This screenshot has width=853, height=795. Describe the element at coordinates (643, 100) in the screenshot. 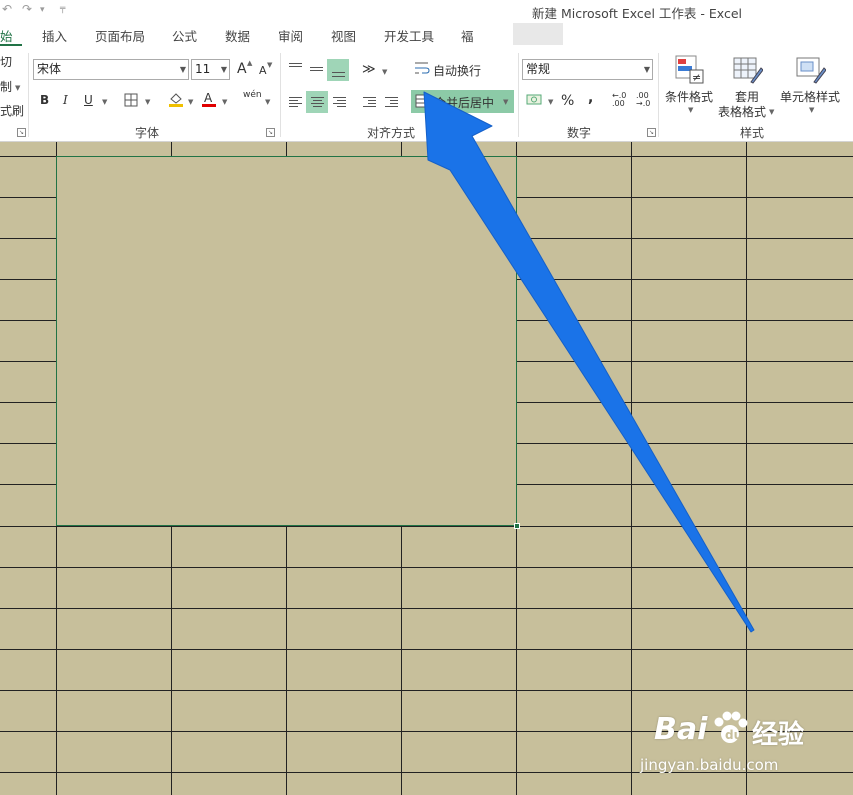

I see `decrease-decimal-button: .00 →.0` at that location.